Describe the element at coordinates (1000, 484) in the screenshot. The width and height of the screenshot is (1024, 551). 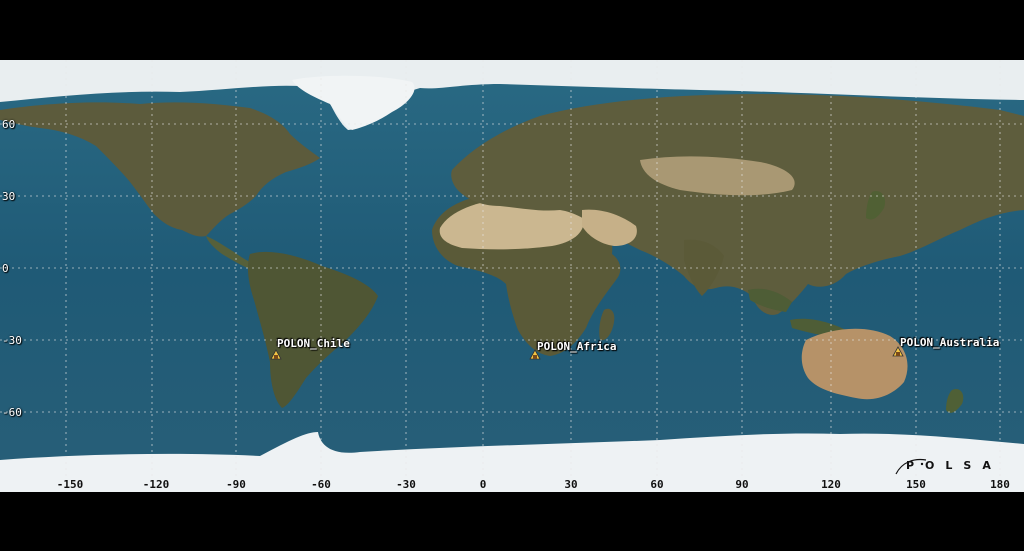
I see `lon-label: 180` at that location.